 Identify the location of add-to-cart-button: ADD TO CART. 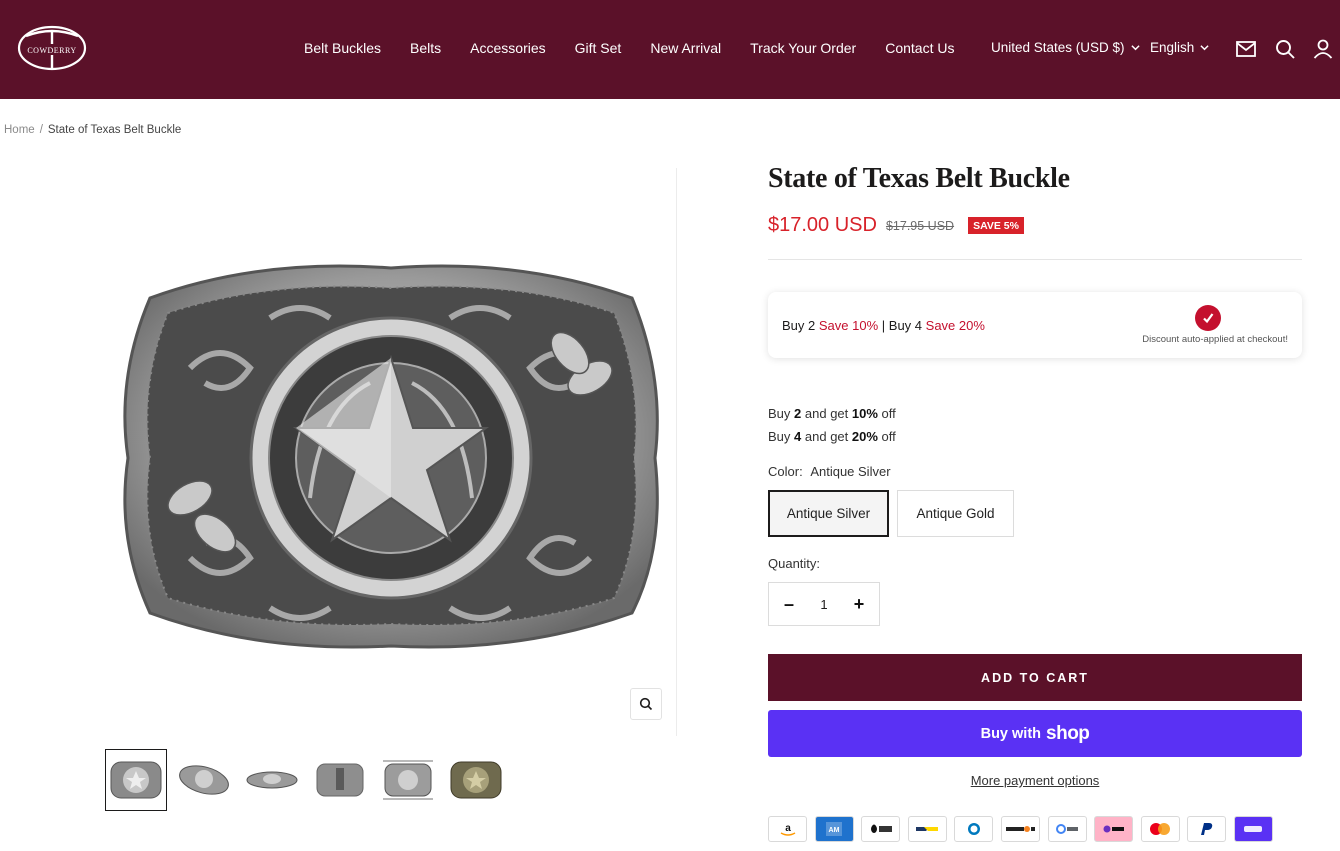
(1035, 677).